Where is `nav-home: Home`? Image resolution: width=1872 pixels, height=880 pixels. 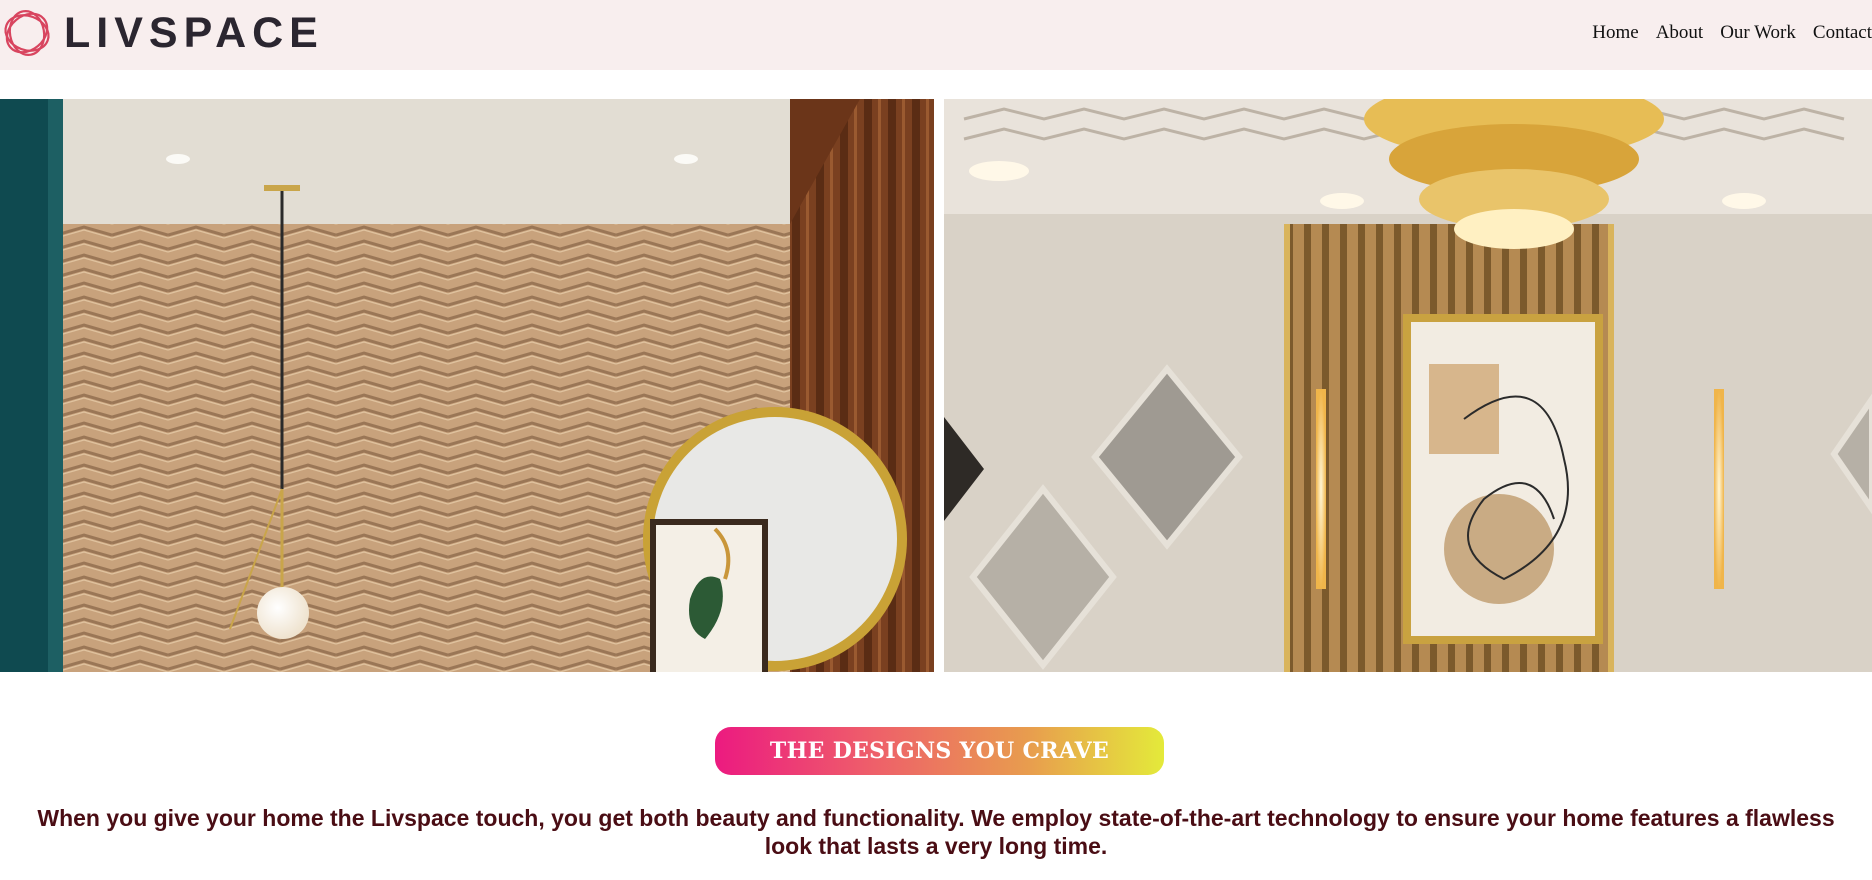 nav-home: Home is located at coordinates (1615, 33).